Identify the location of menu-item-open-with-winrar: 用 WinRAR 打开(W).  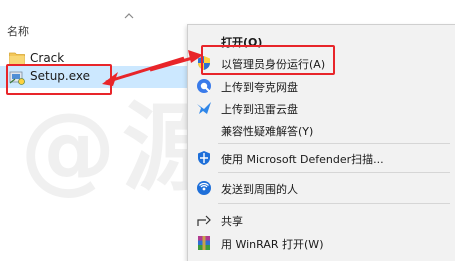
(321, 243).